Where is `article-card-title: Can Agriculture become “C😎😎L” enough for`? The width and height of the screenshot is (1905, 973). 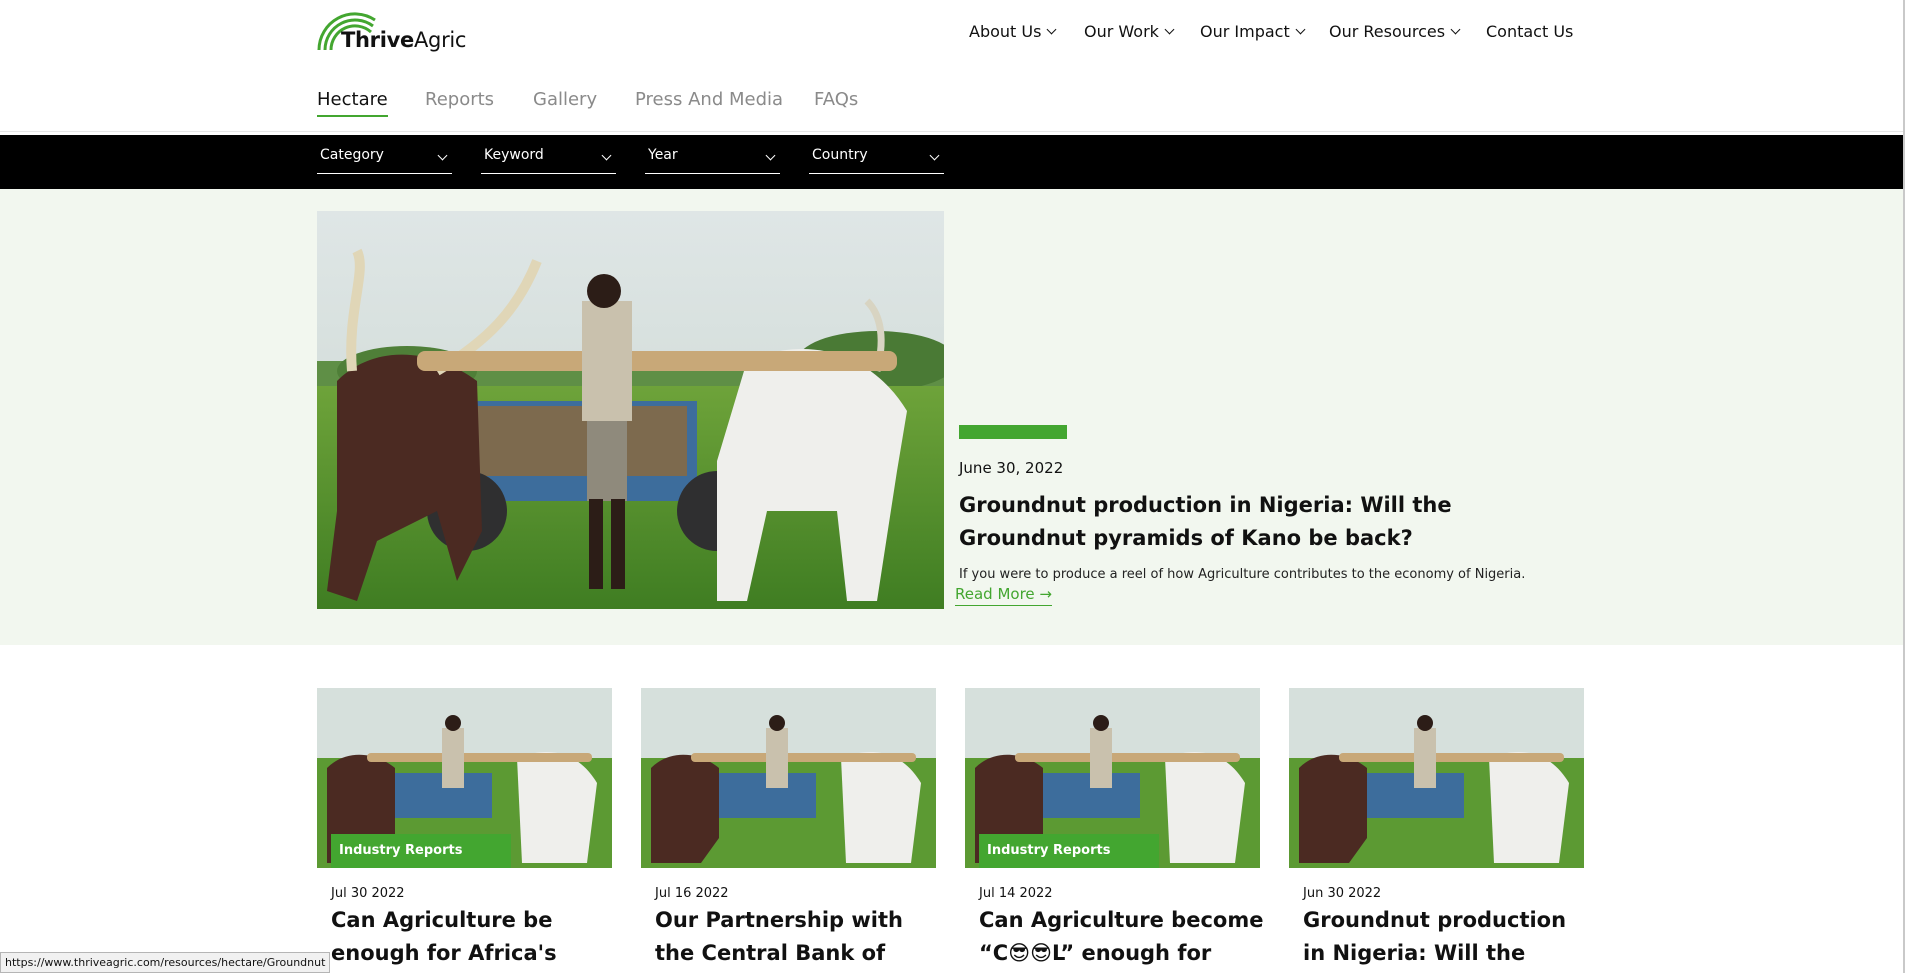
article-card-title: Can Agriculture become “C😎😎L” enough for is located at coordinates (1121, 937).